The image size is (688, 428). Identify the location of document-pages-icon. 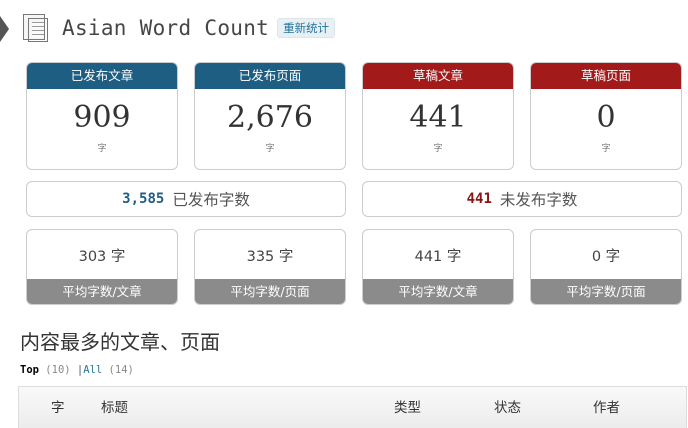
(36, 28).